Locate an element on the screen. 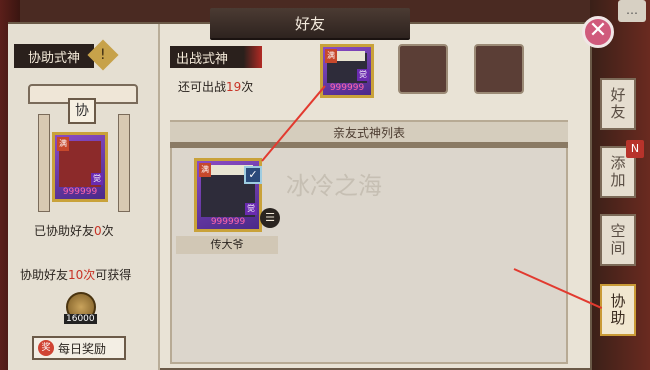 The height and width of the screenshot is (370, 650). friend-shikigami-list-header: 亲友式神列表 is located at coordinates (369, 131).